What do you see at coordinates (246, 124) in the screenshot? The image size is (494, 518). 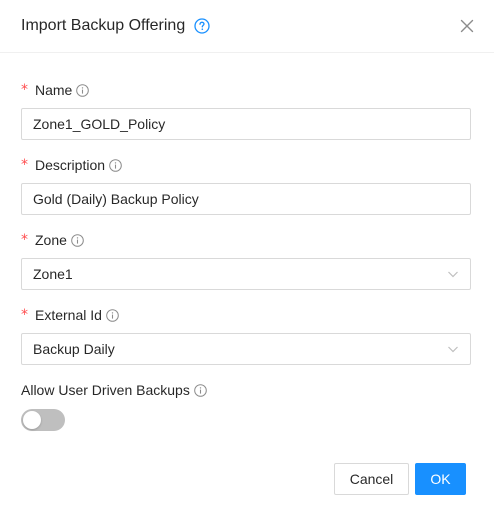 I see `name-input` at bounding box center [246, 124].